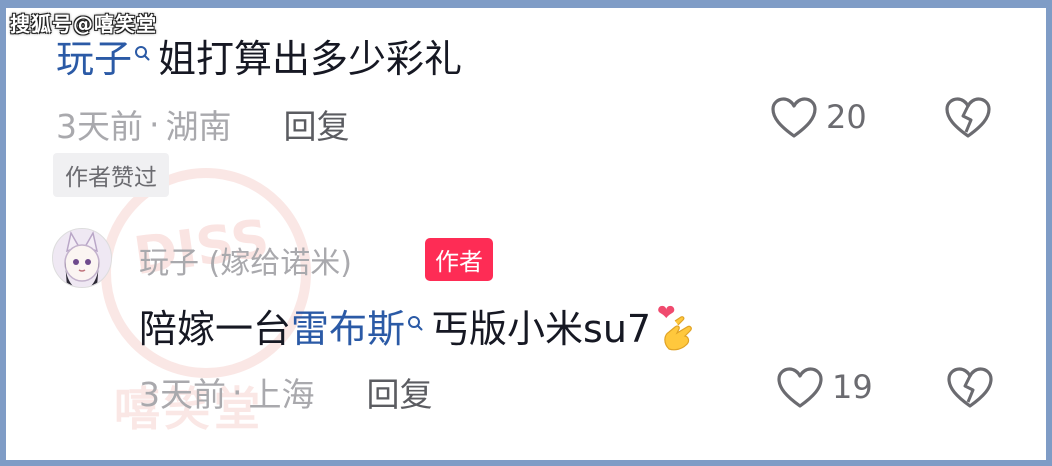  What do you see at coordinates (99, 126) in the screenshot?
I see `comment-1-time: 3天前` at bounding box center [99, 126].